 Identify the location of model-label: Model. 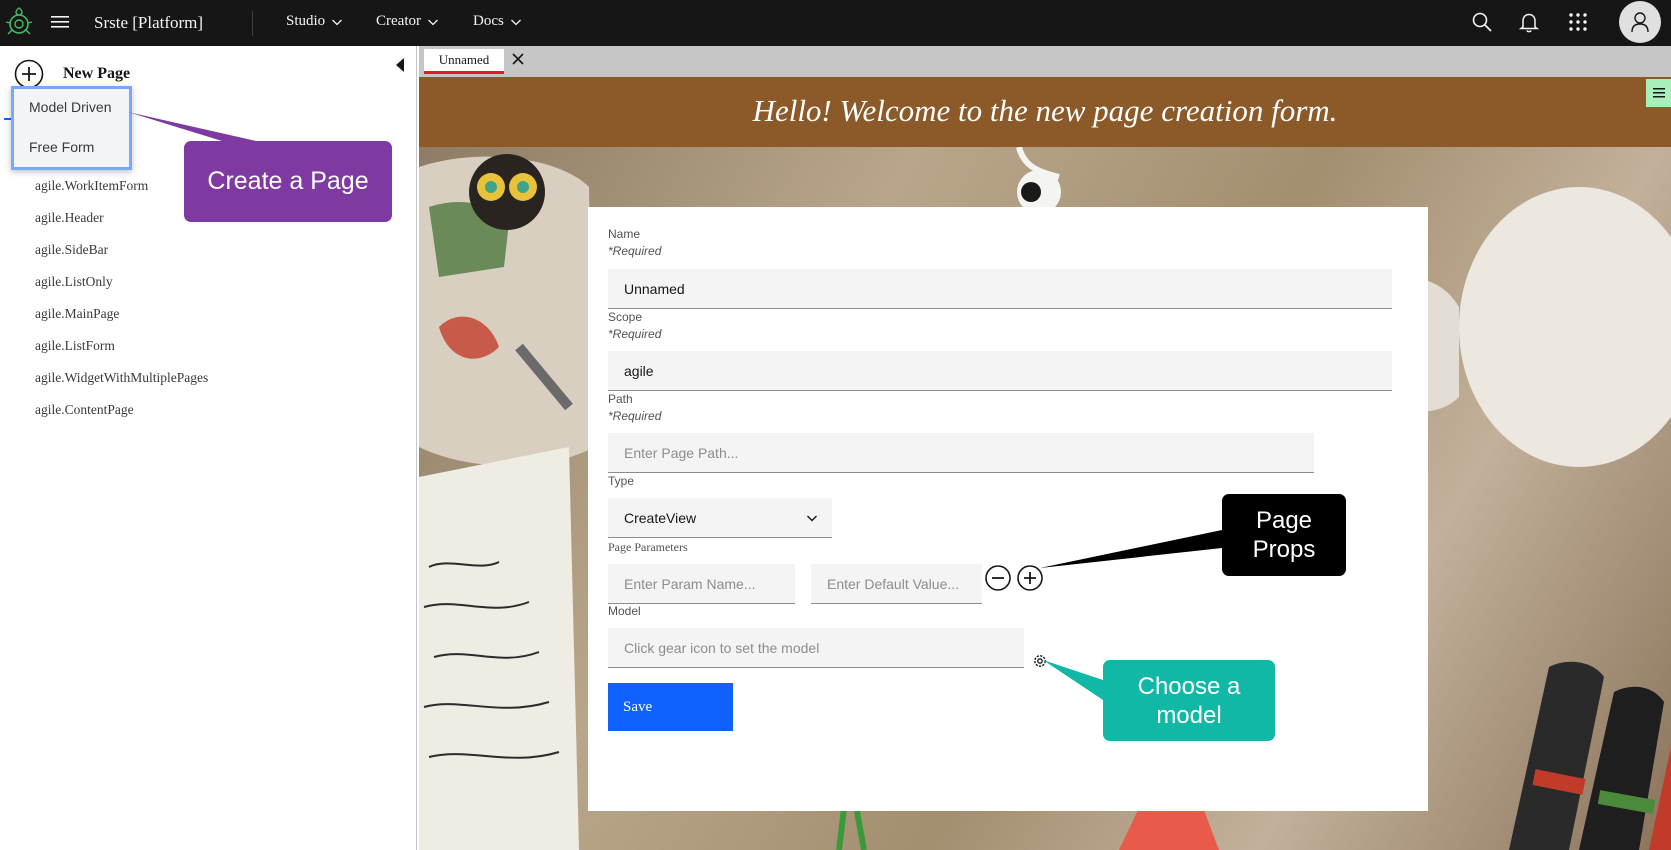
(624, 611).